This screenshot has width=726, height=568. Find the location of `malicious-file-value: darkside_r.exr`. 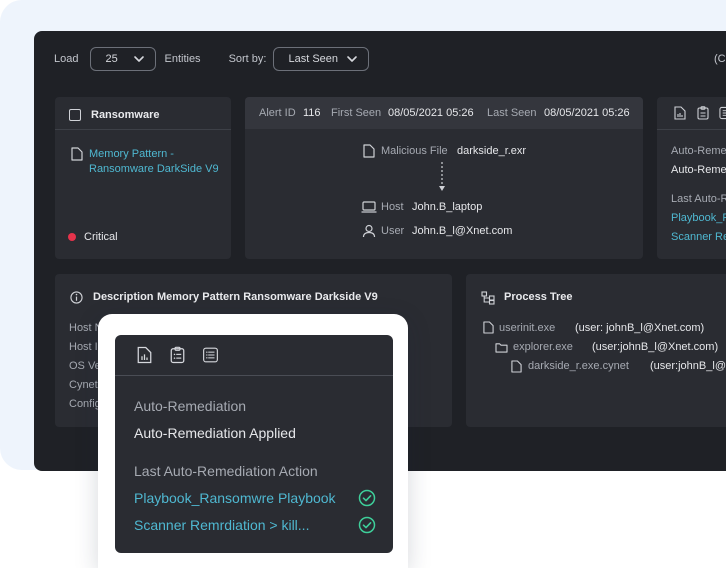

malicious-file-value: darkside_r.exr is located at coordinates (491, 151).